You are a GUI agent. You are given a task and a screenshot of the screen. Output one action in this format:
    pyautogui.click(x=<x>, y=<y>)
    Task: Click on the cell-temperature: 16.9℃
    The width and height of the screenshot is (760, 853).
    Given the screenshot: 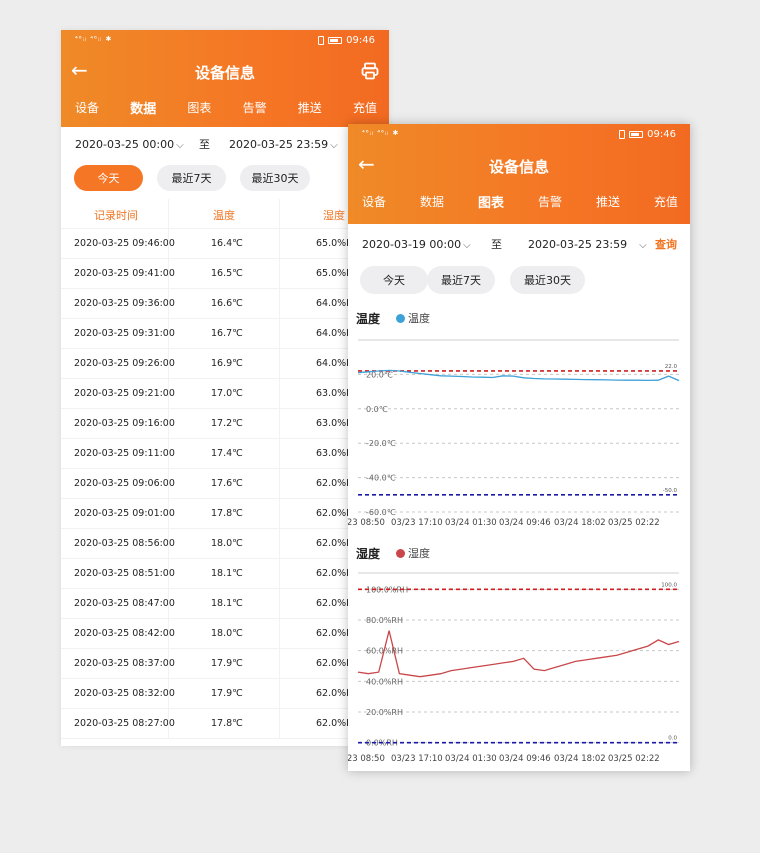 What is the action you would take?
    pyautogui.click(x=227, y=363)
    